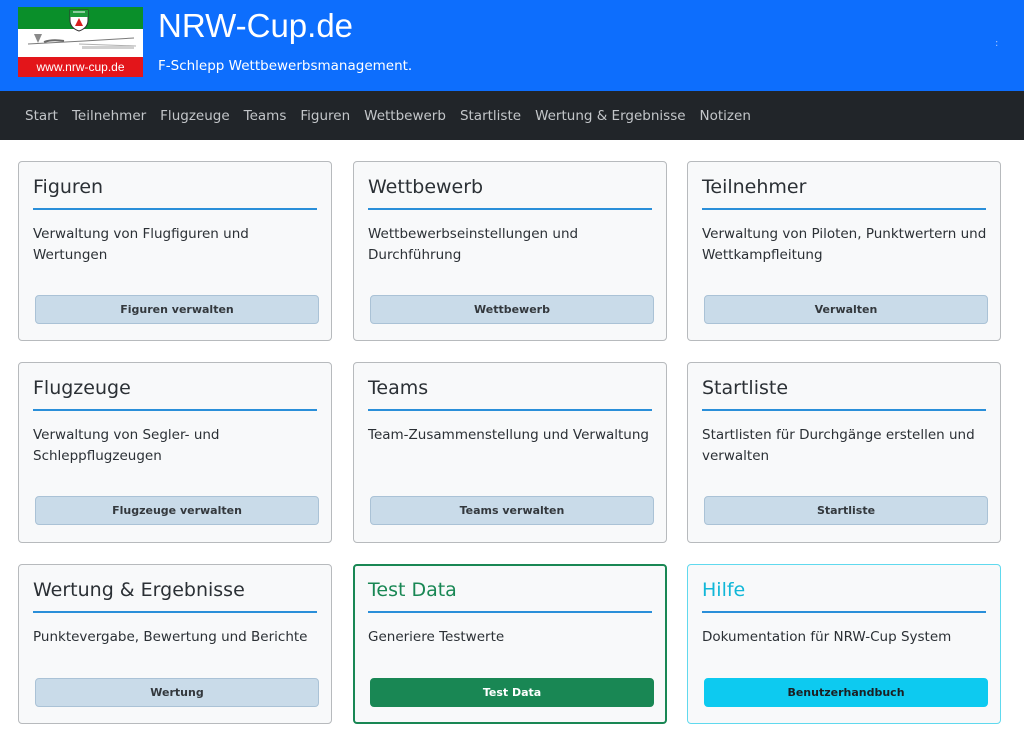  Describe the element at coordinates (285, 66) in the screenshot. I see `site-subtitle: F-Schlepp Wettbewerbsmanagement.` at that location.